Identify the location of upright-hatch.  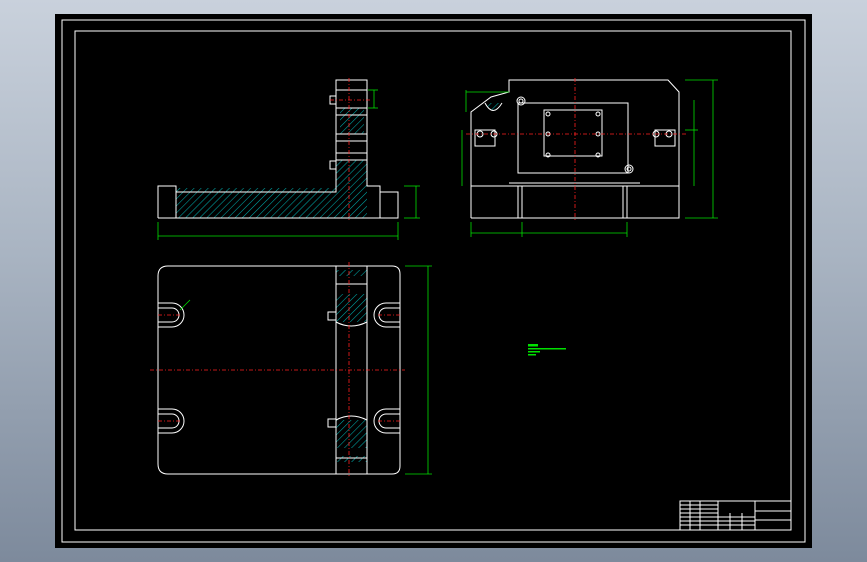
(351, 189).